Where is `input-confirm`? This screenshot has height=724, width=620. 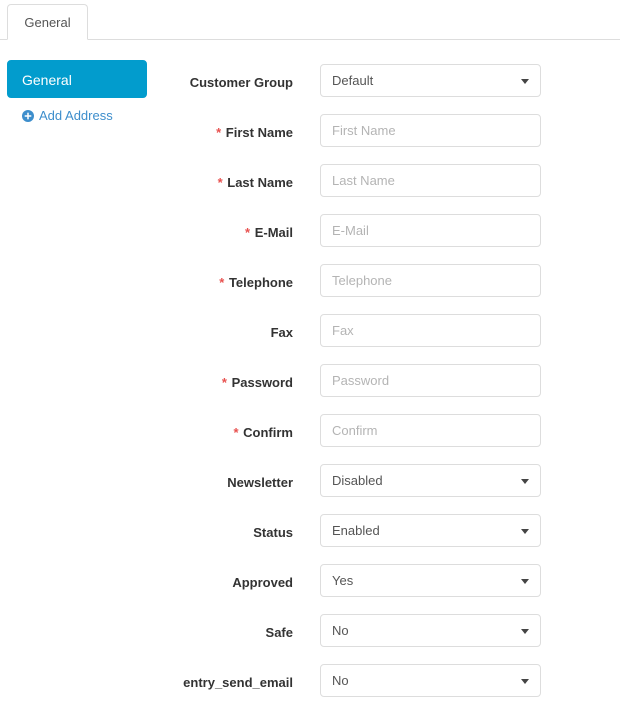 input-confirm is located at coordinates (430, 430).